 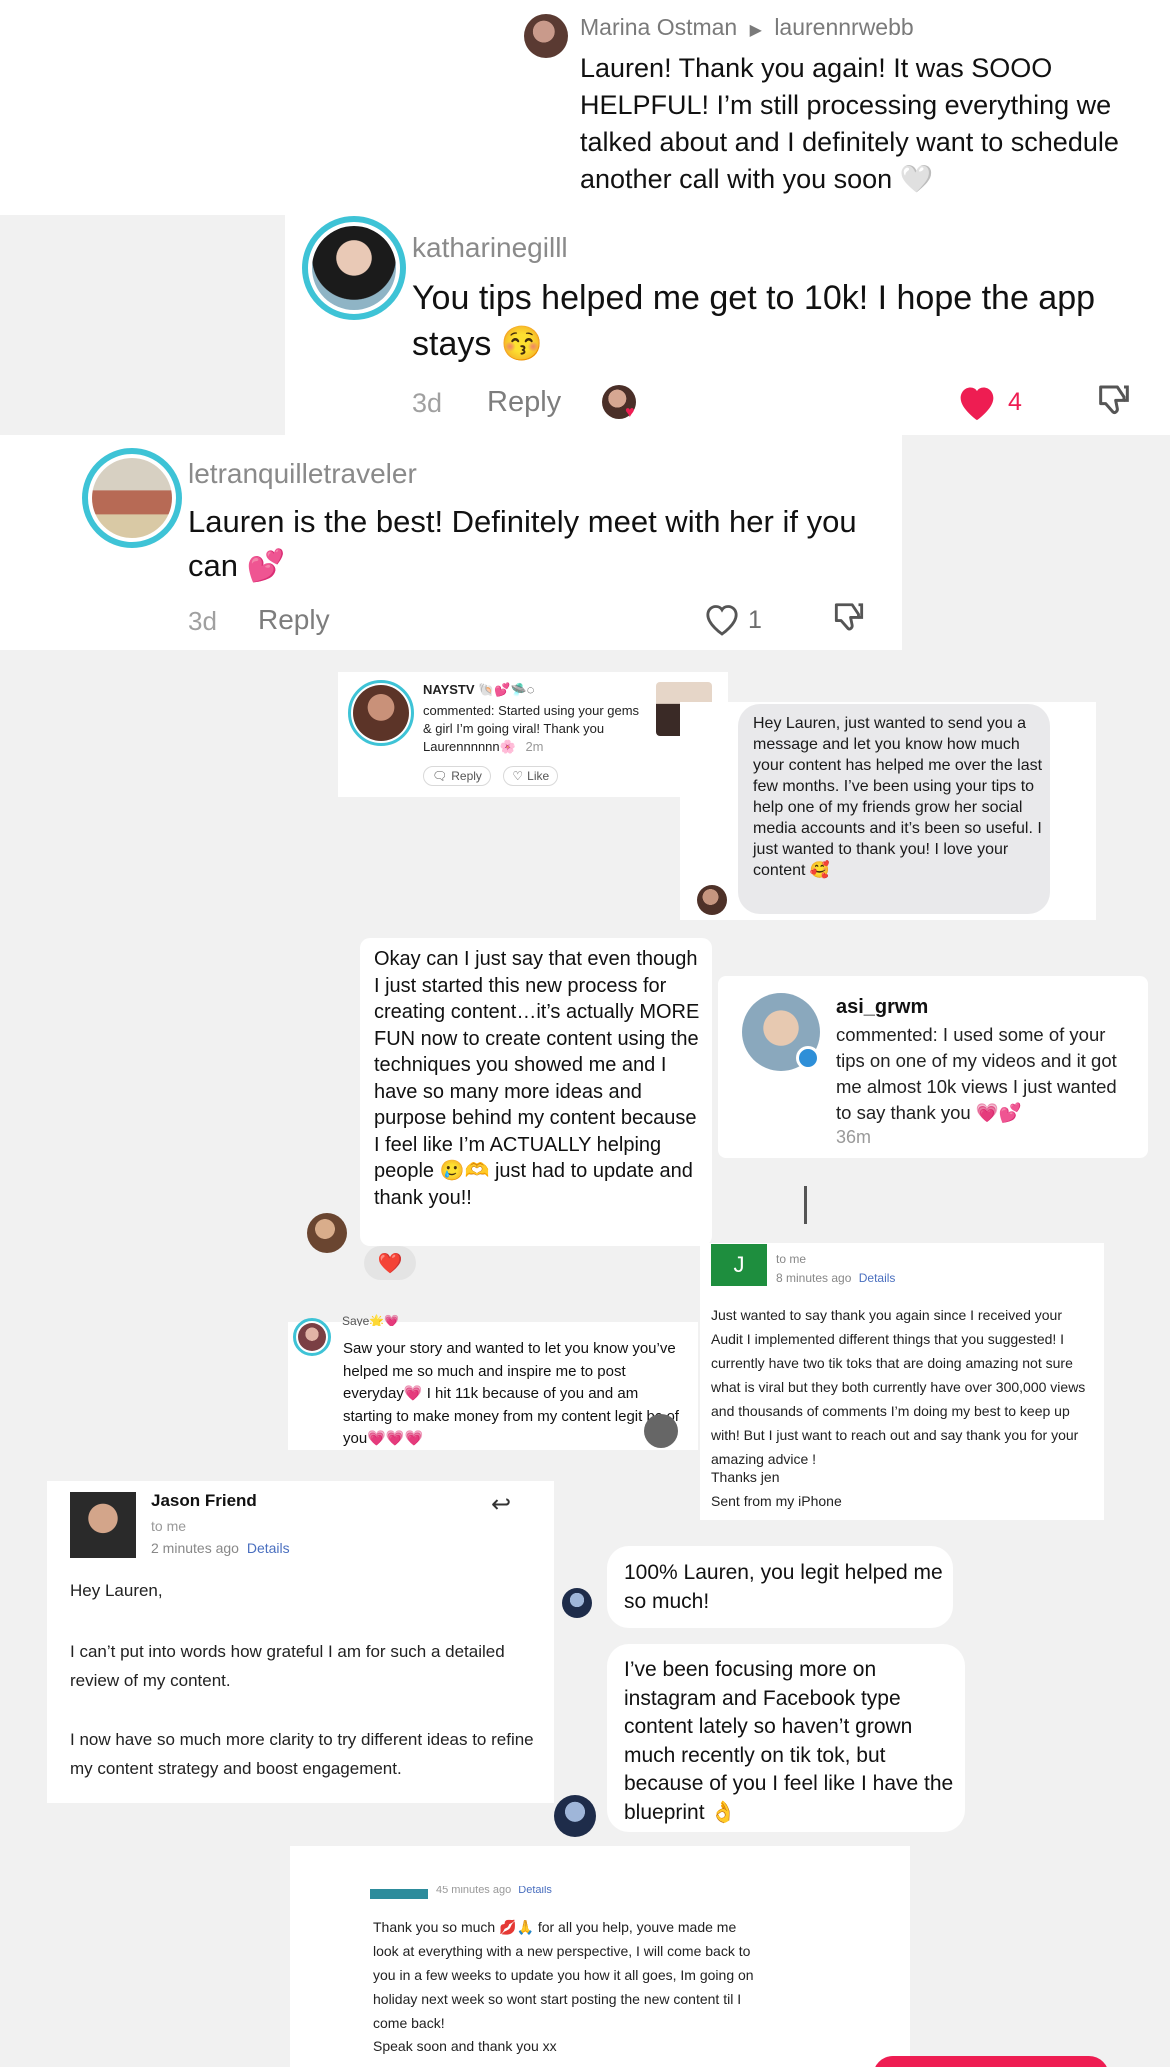 What do you see at coordinates (854, 1137) in the screenshot?
I see `notification-time: 36m` at bounding box center [854, 1137].